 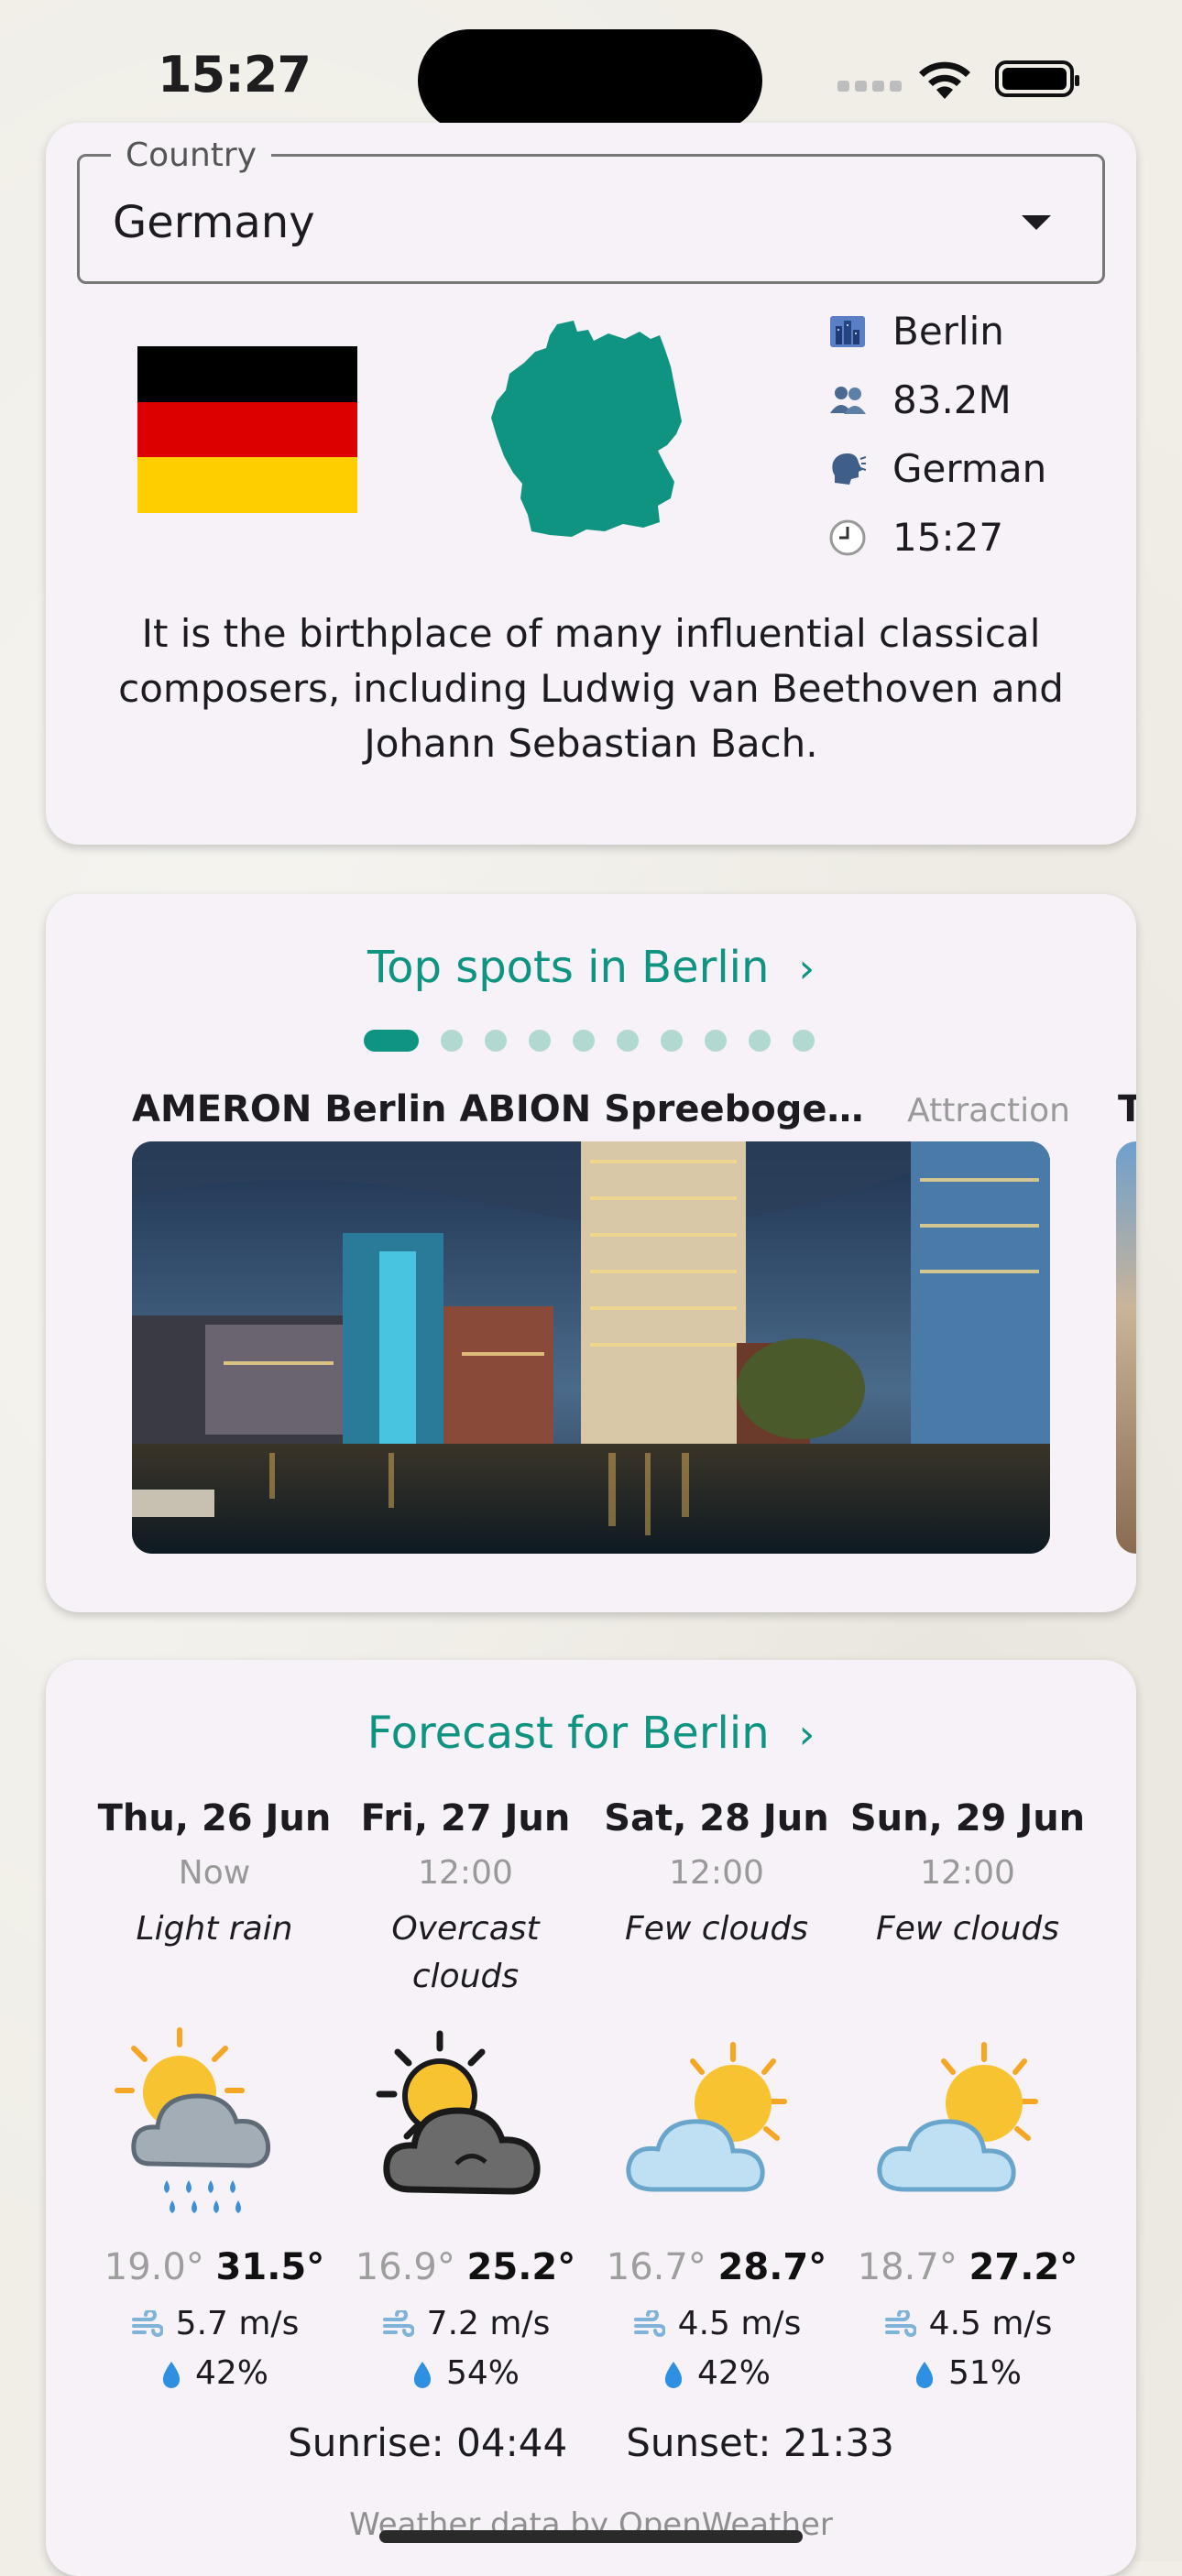 I want to click on forecast-humidity: 54%, so click(x=465, y=2373).